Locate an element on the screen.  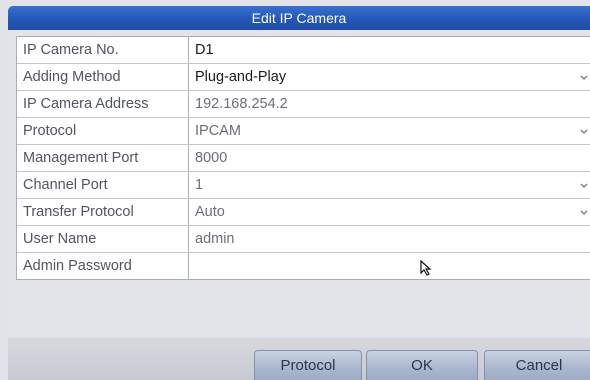
adding-method-select: Plug-and-Play is located at coordinates (389, 77).